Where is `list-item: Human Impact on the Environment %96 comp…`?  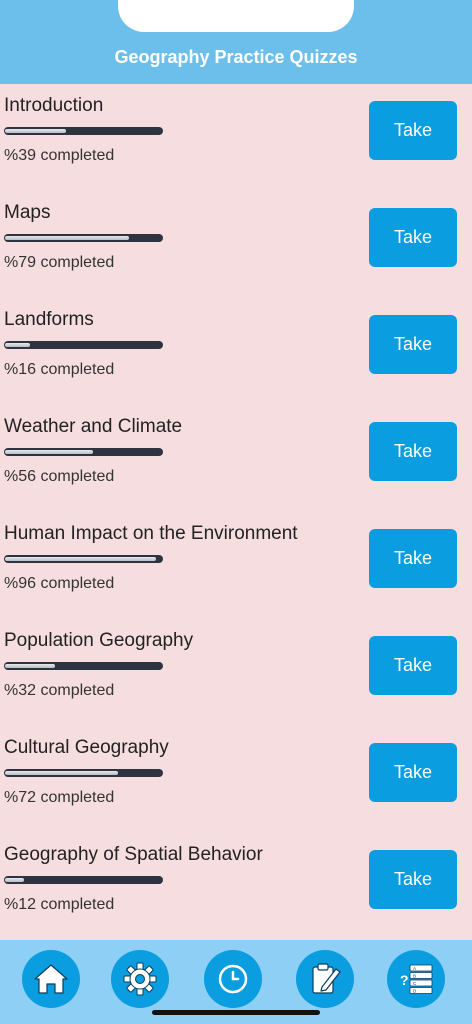 list-item: Human Impact on the Environment %96 comp… is located at coordinates (236, 565).